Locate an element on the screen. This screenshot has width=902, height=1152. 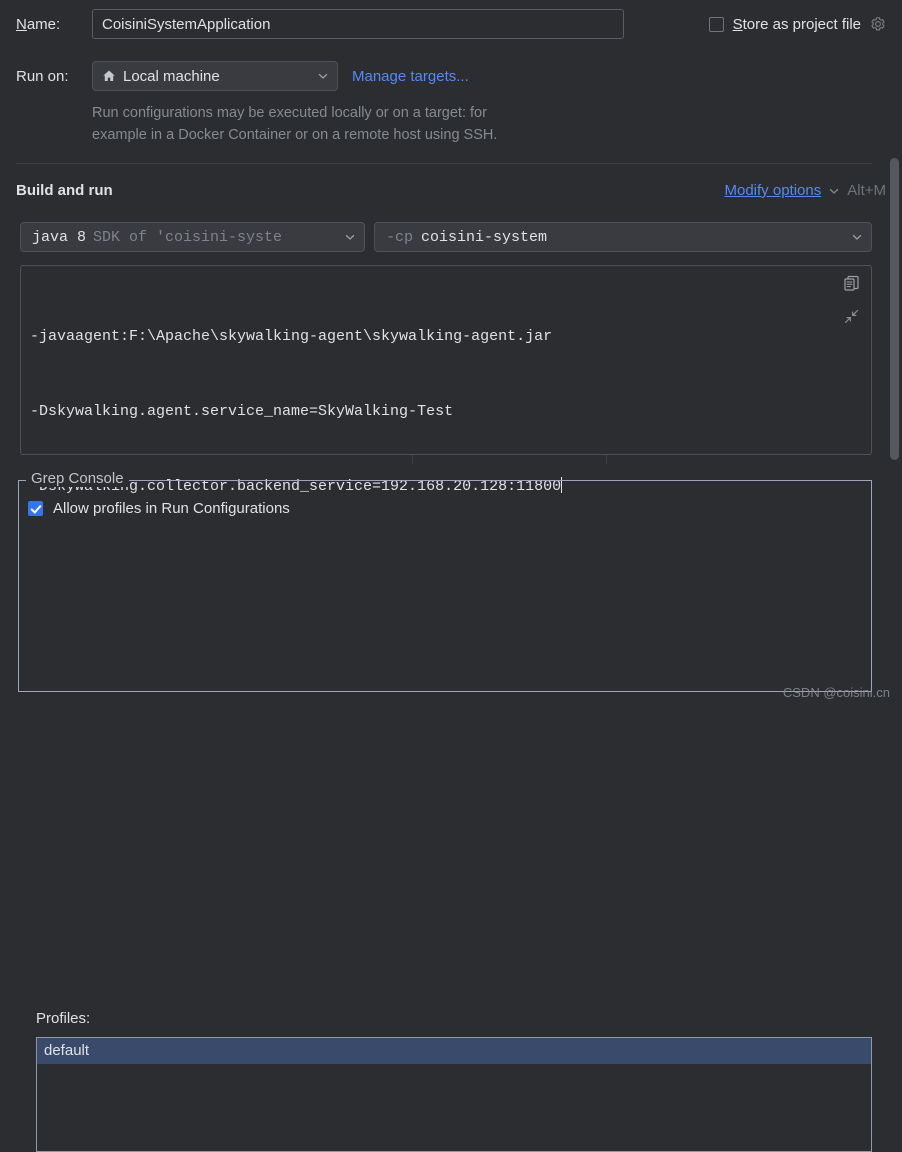
run-on-combo: Local machine is located at coordinates (215, 76).